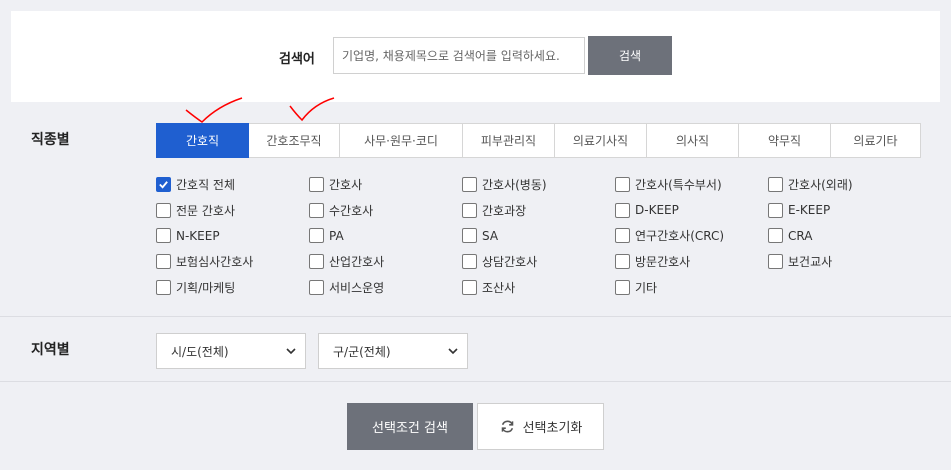 This screenshot has height=470, width=951. Describe the element at coordinates (393, 351) in the screenshot. I see `gugun-select: 구/군(전체)` at that location.